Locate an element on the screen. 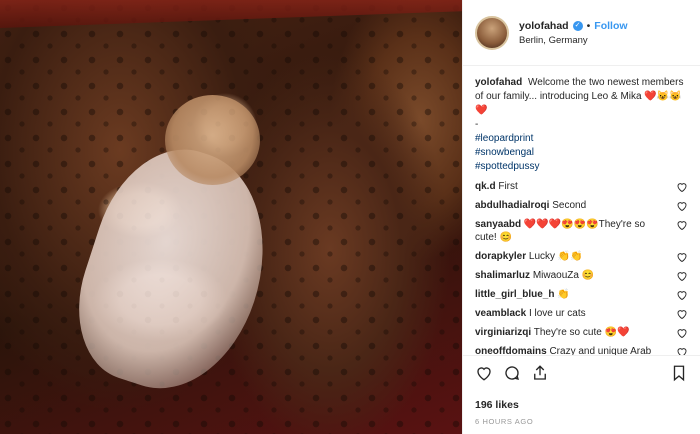  comment-icon is located at coordinates (512, 373).